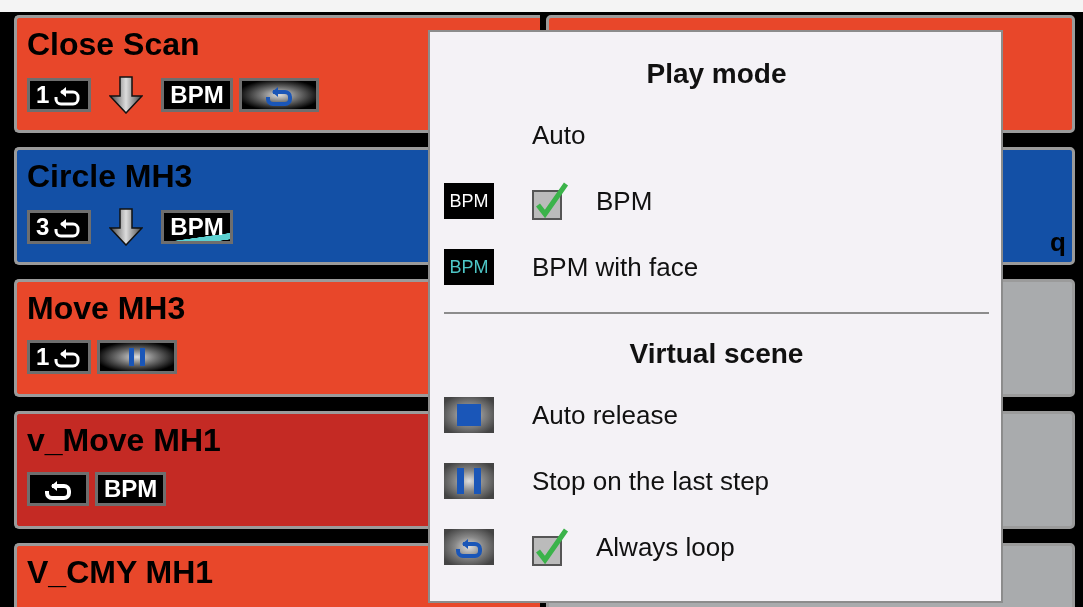 The height and width of the screenshot is (607, 1083). I want to click on menu-section-title: Virtual scene, so click(716, 354).